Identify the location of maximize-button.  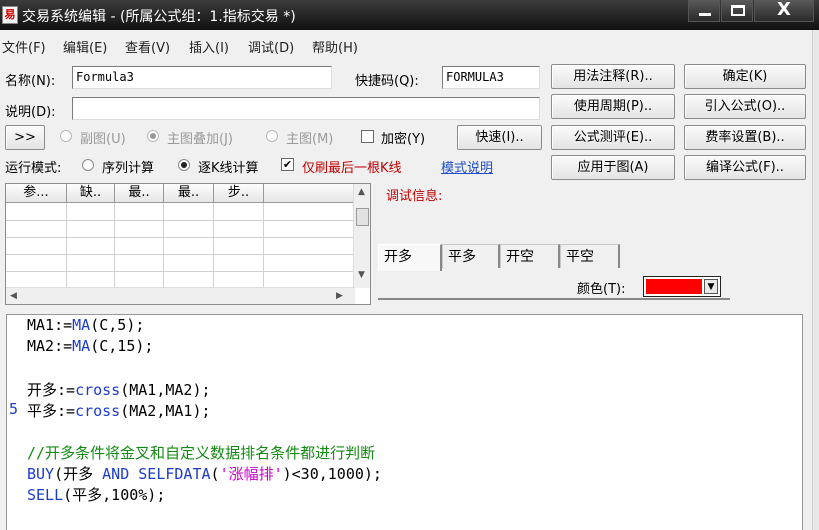
(737, 11).